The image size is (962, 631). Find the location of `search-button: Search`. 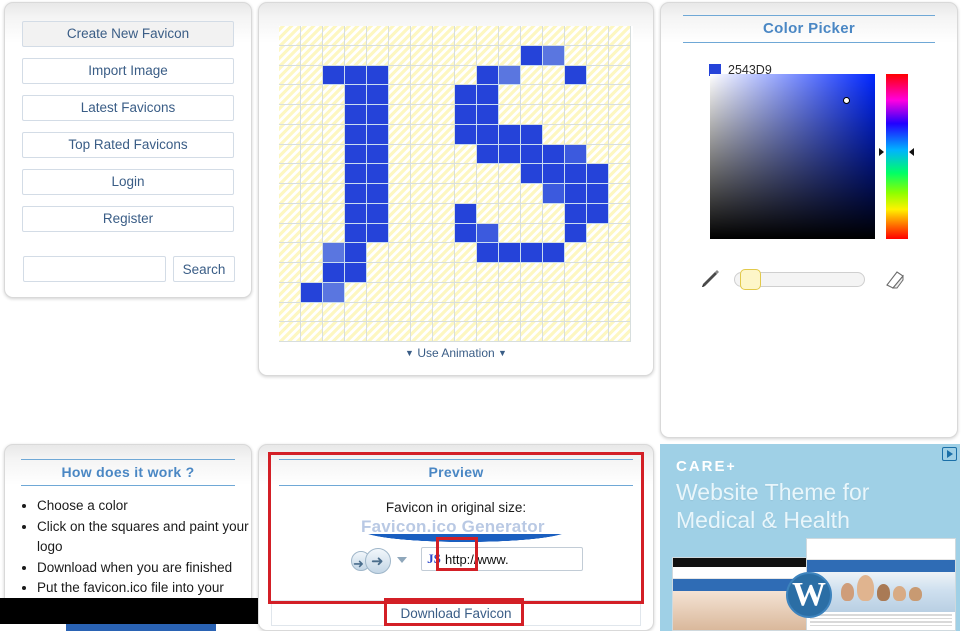

search-button: Search is located at coordinates (204, 269).